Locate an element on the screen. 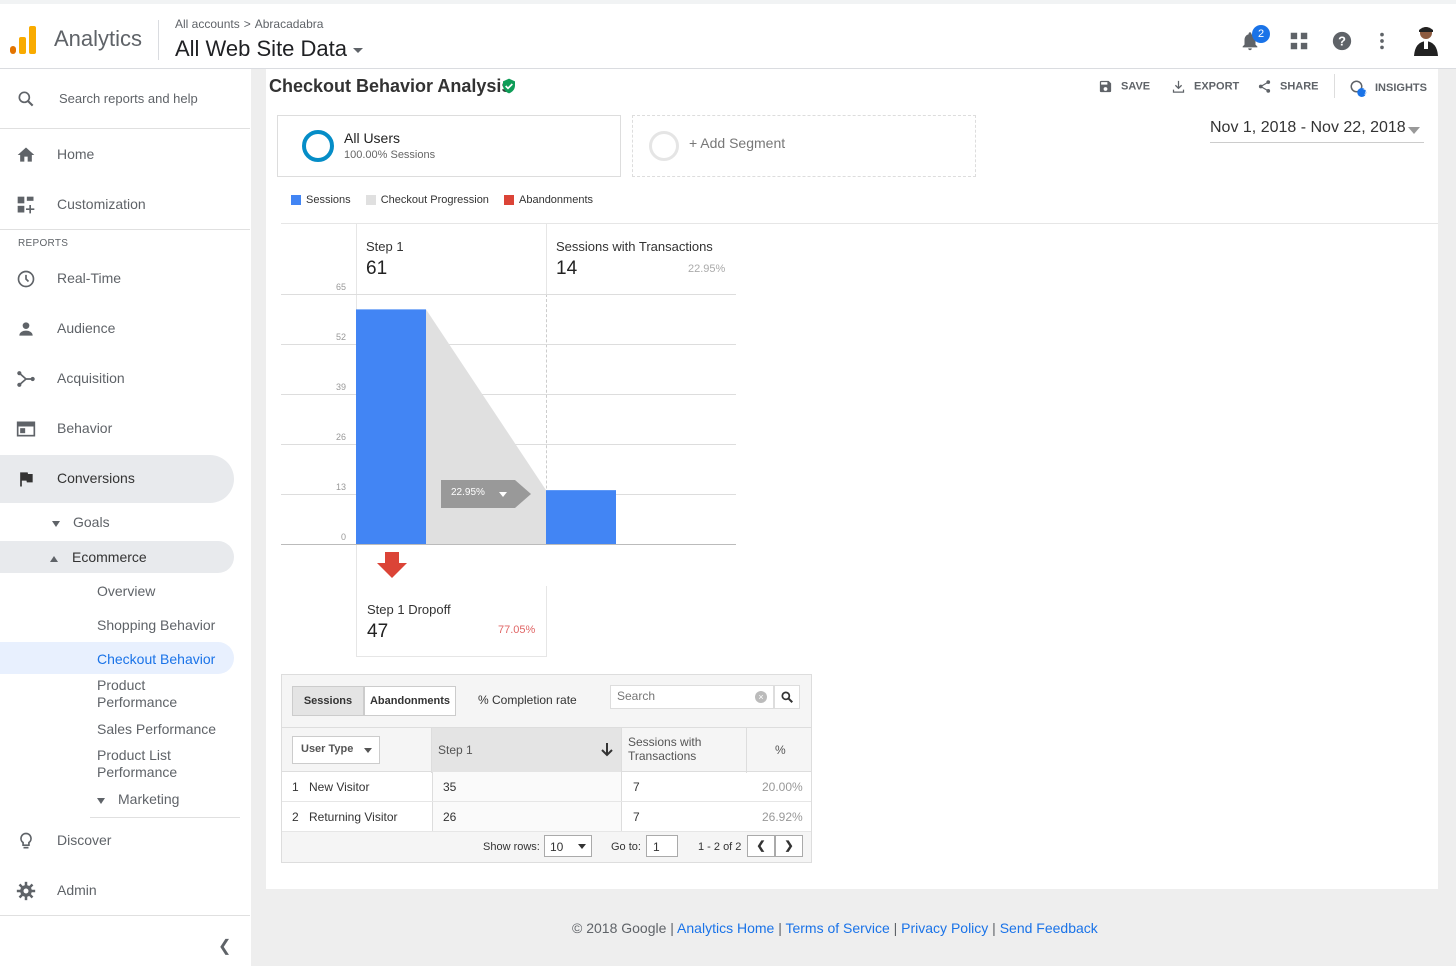  table-footer: Show rows: 10 Go to: 1 1 - 2 of 2 ❮ ❯ is located at coordinates (546, 847).